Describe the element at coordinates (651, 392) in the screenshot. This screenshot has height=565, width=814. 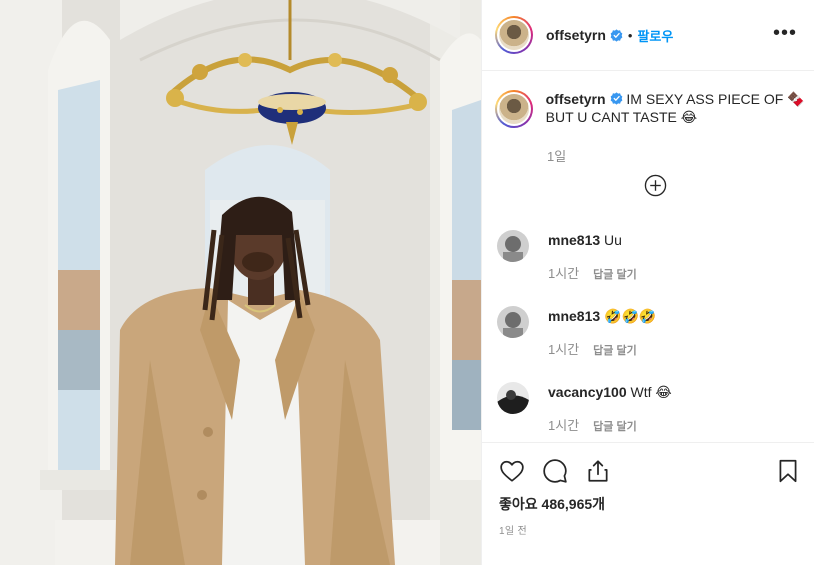
I see `comment-text: Wtf 😂` at that location.